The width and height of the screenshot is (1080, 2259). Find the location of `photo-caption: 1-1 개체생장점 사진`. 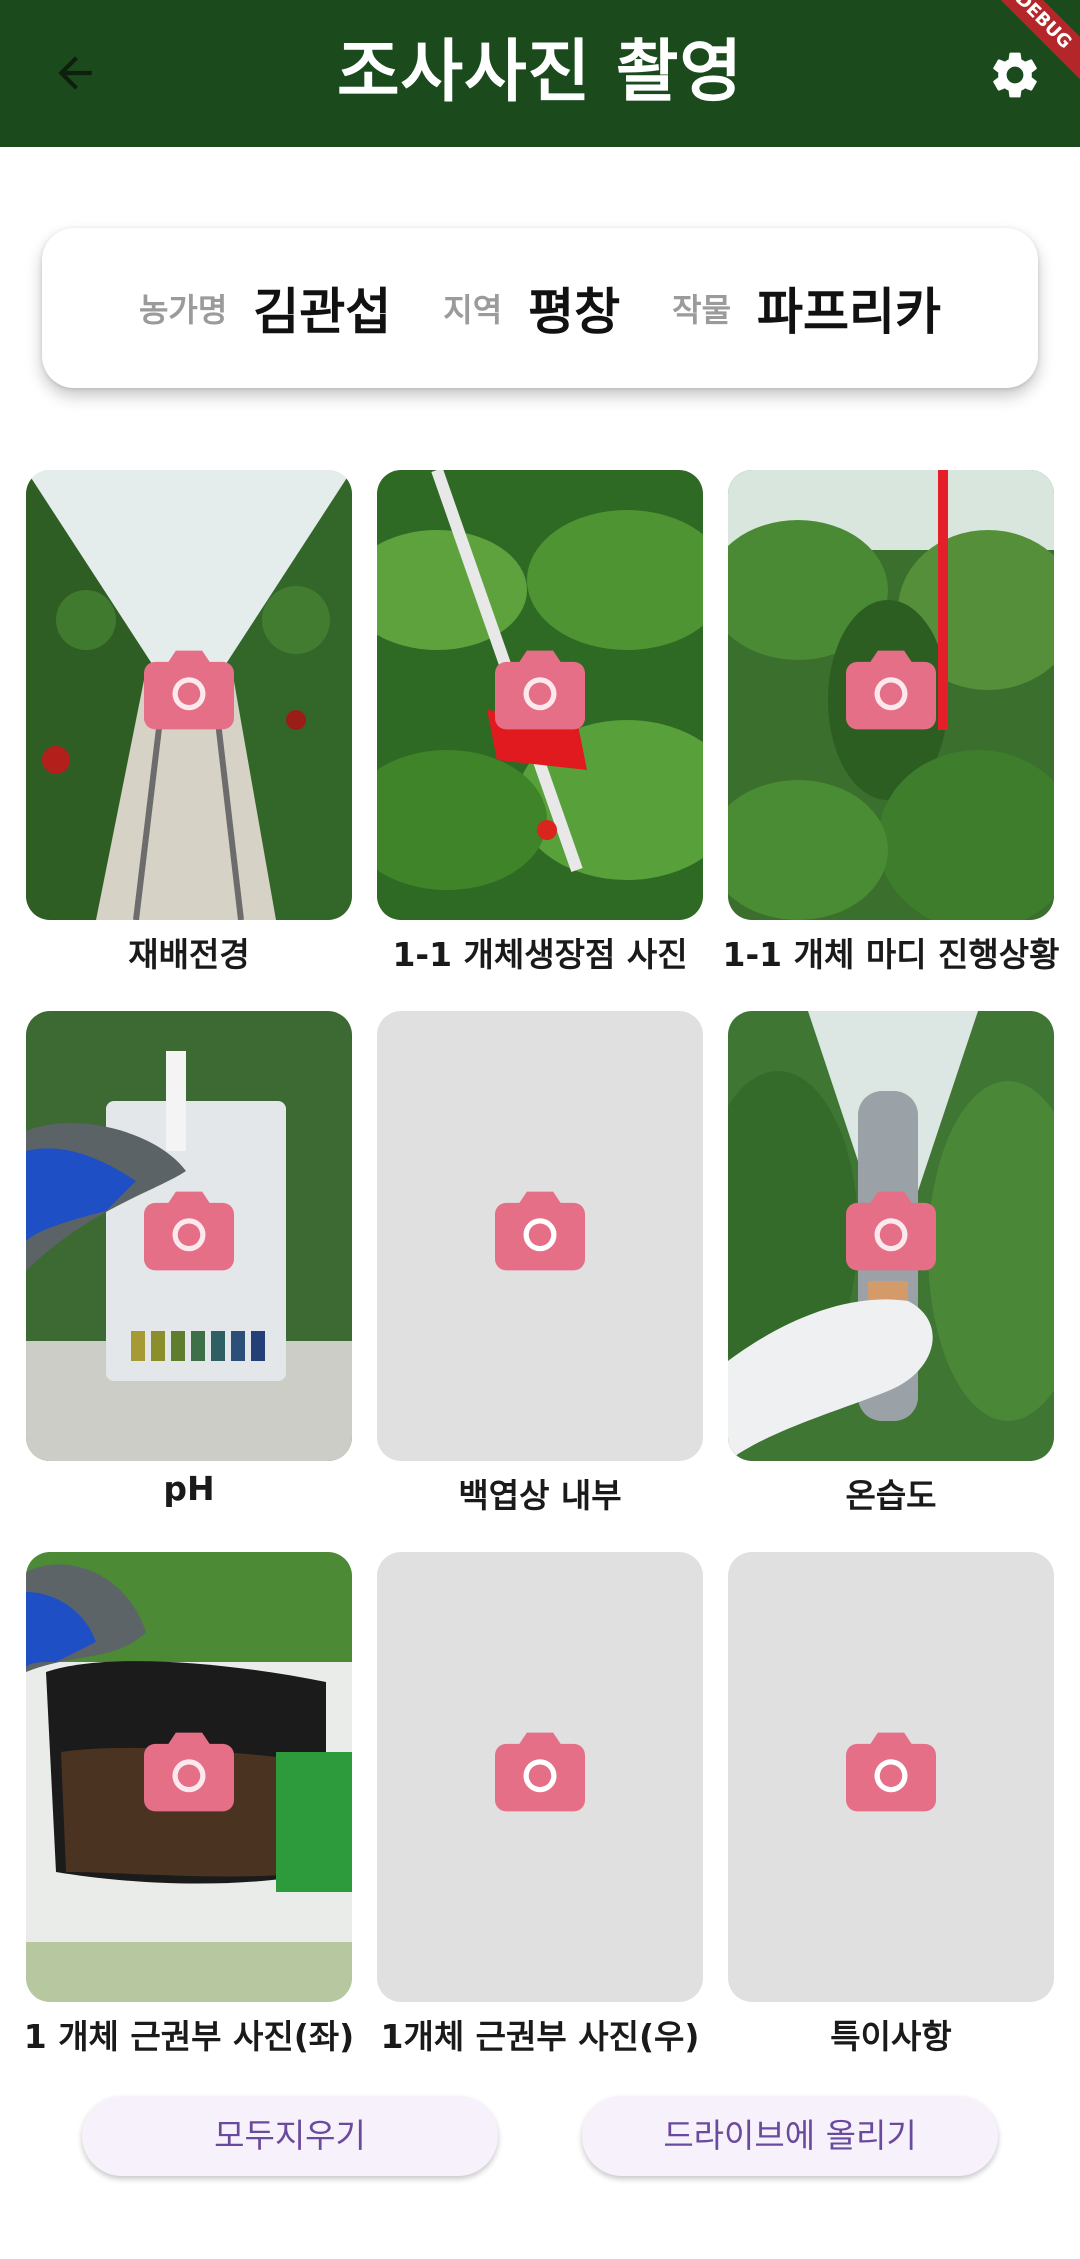

photo-caption: 1-1 개체생장점 사진 is located at coordinates (540, 954).